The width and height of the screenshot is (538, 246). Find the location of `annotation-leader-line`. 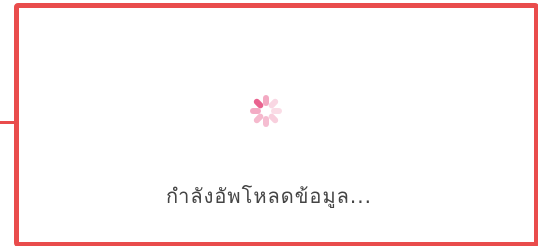

annotation-leader-line is located at coordinates (7, 122).